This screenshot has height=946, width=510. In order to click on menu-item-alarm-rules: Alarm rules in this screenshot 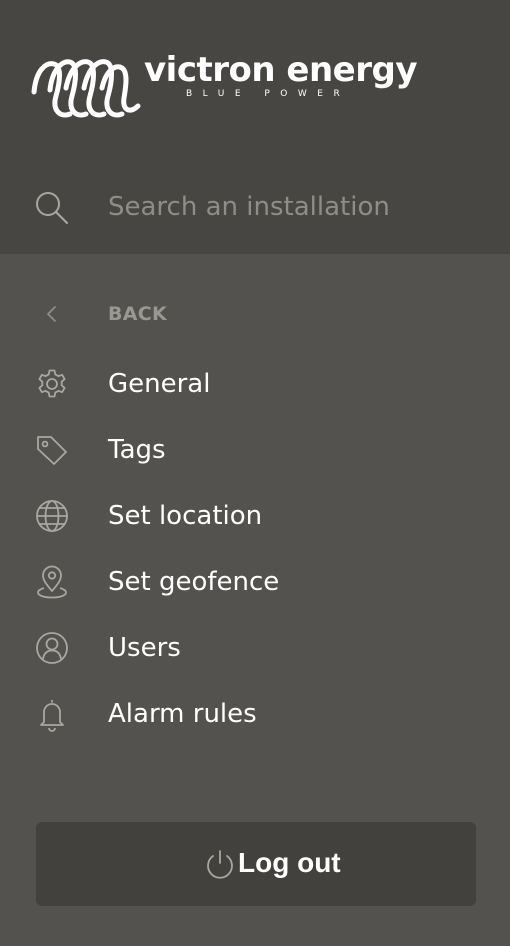, I will do `click(255, 713)`.